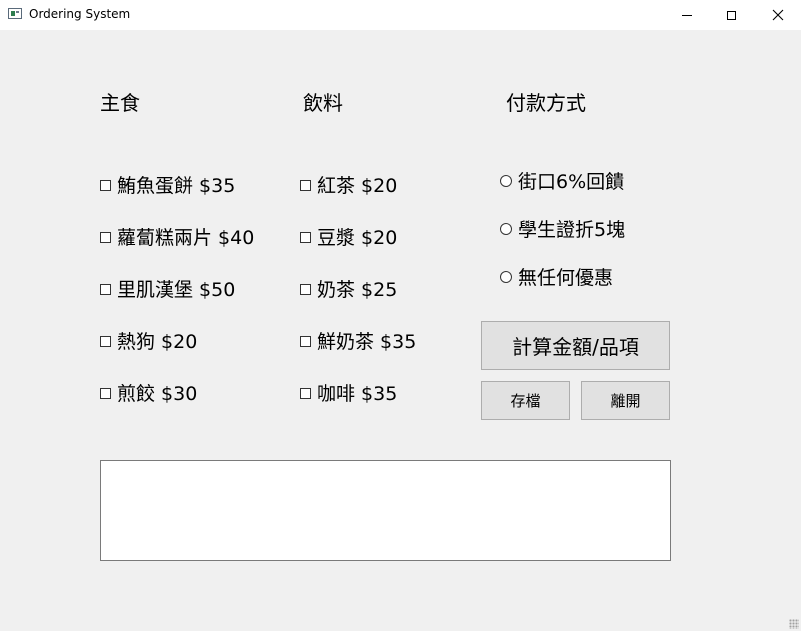 This screenshot has width=801, height=631. Describe the element at coordinates (625, 400) in the screenshot. I see `exit-button: 離開` at that location.